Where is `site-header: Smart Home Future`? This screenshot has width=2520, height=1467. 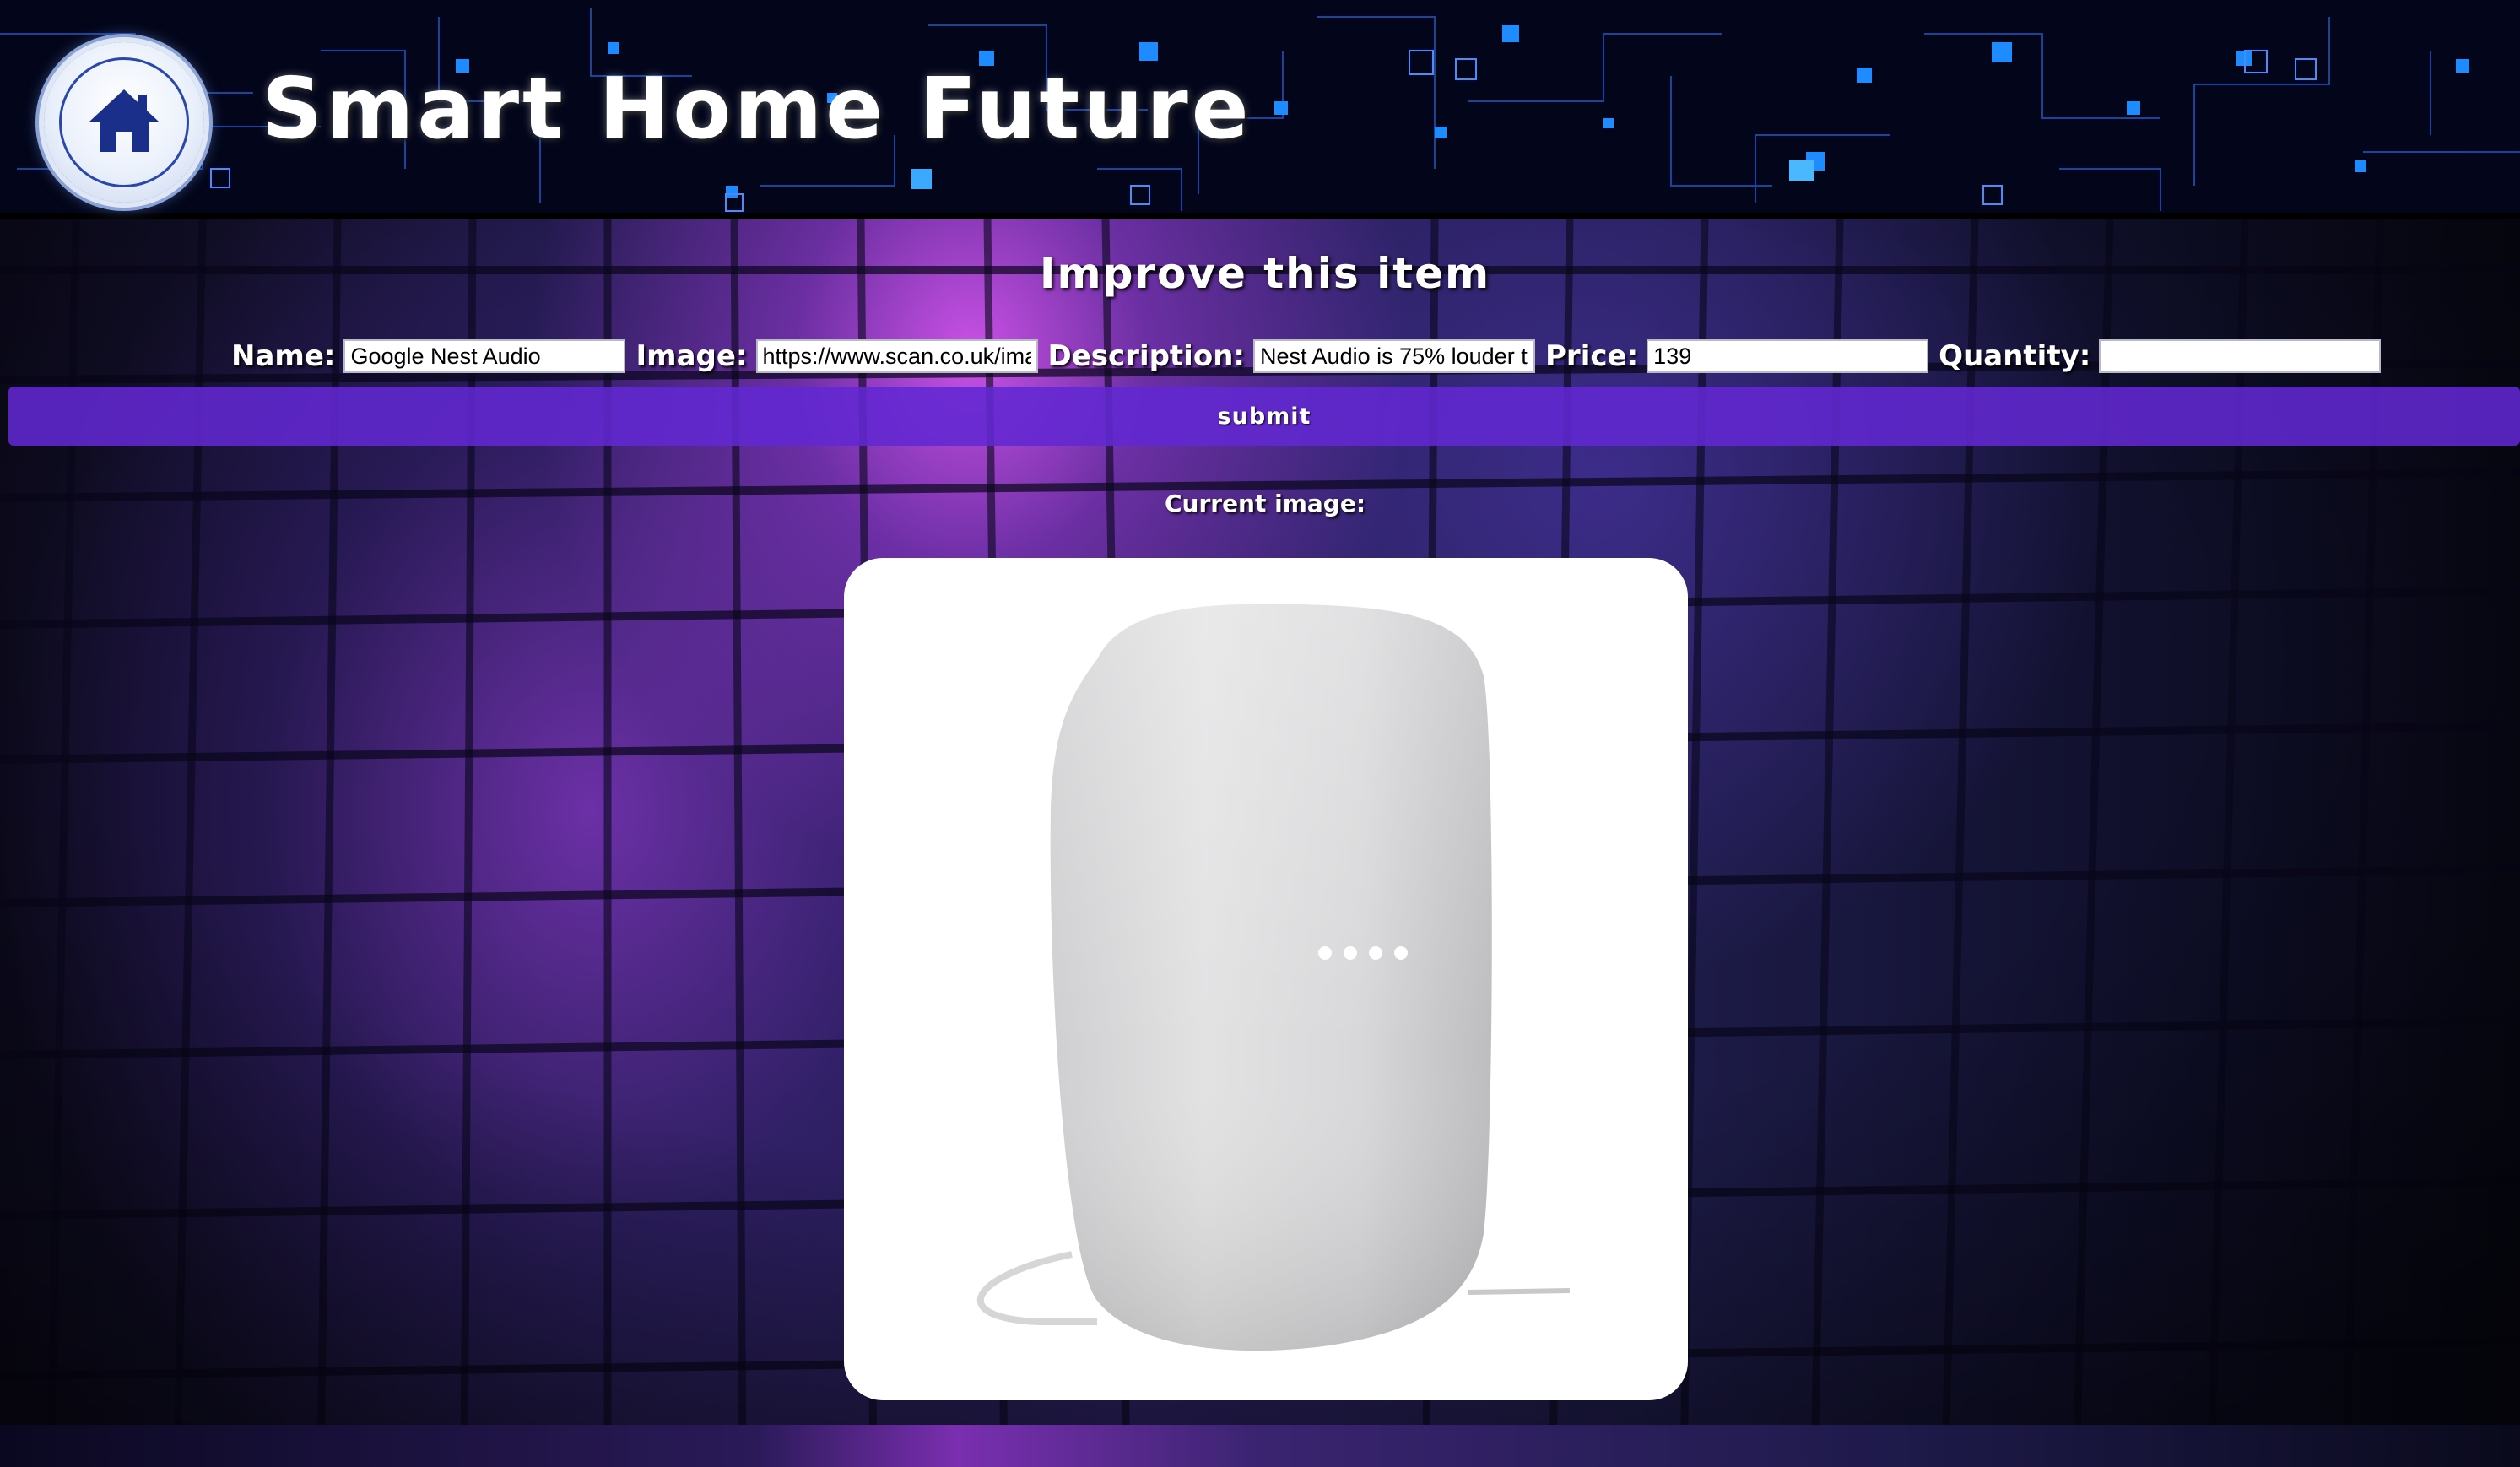 site-header: Smart Home Future is located at coordinates (1260, 109).